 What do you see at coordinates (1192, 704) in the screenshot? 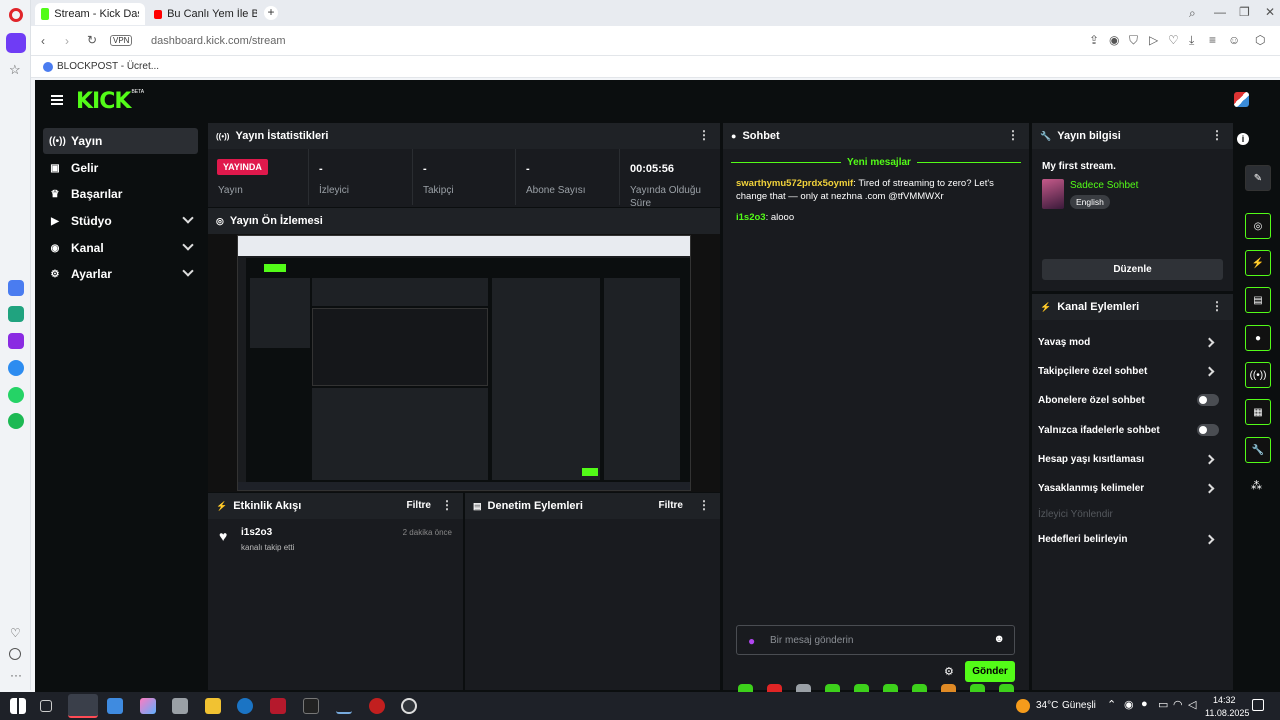
I see `tray-volume-icon: ◁` at bounding box center [1192, 704].